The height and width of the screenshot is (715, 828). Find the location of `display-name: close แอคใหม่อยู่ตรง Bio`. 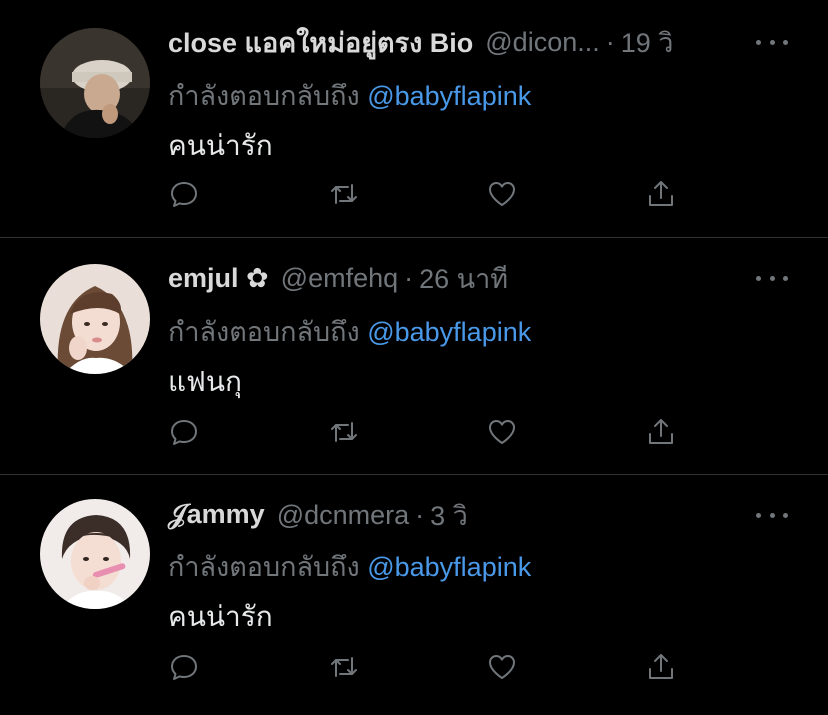

display-name: close แอคใหม่อยู่ตรง Bio is located at coordinates (320, 42).